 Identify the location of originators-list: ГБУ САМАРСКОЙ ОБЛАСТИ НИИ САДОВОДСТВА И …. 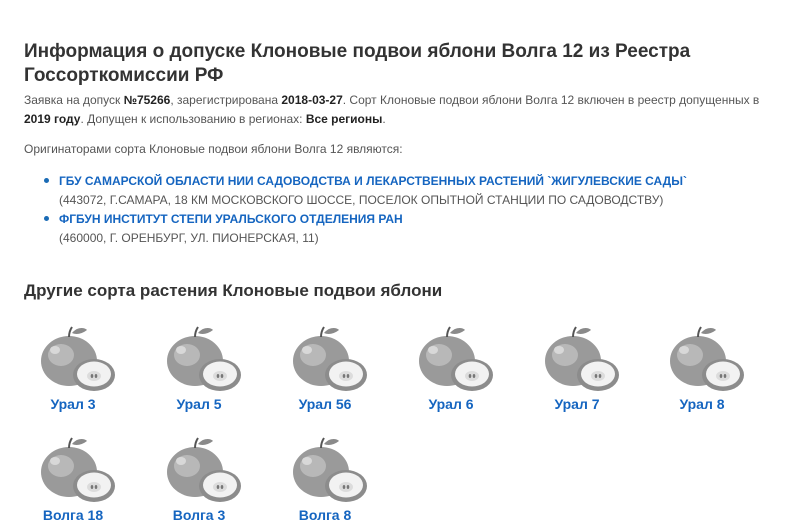
(365, 210).